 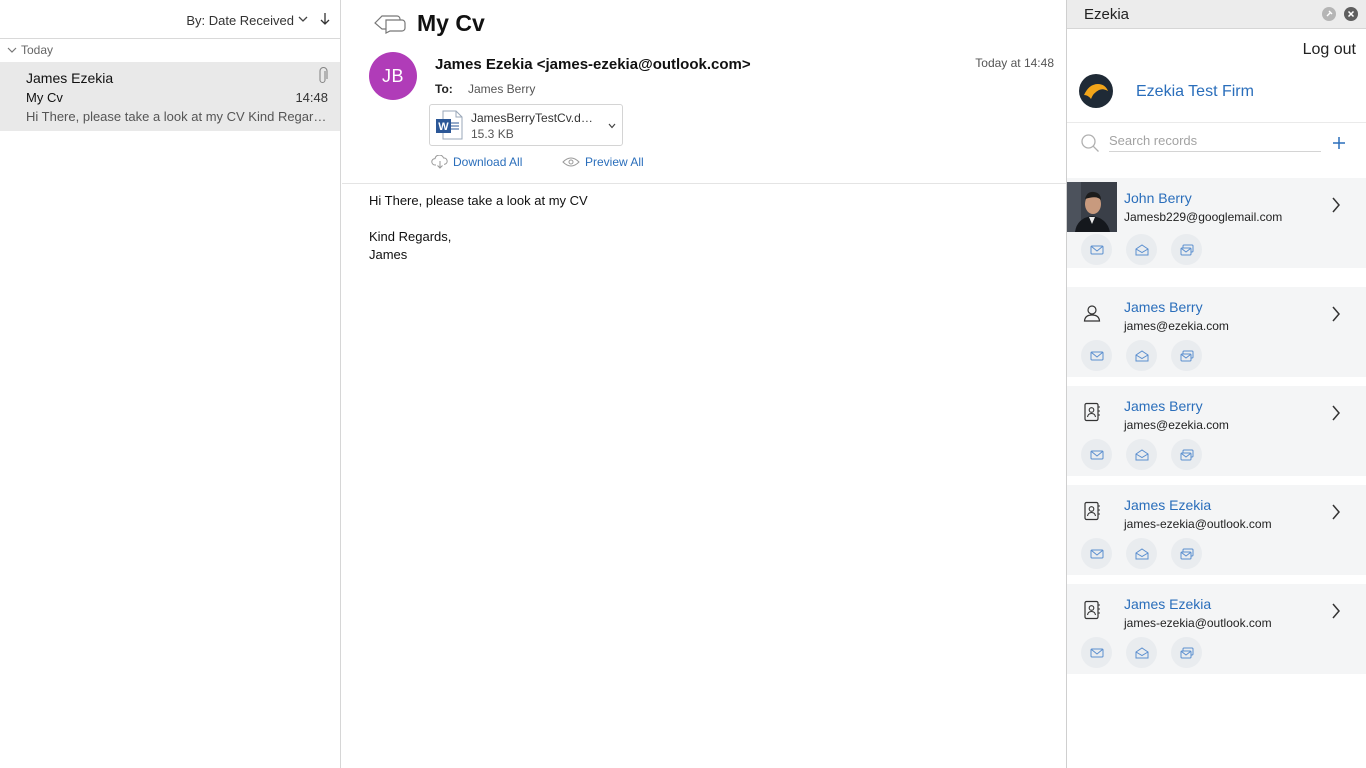 What do you see at coordinates (451, 23) in the screenshot?
I see `email-subject-title: My Cv` at bounding box center [451, 23].